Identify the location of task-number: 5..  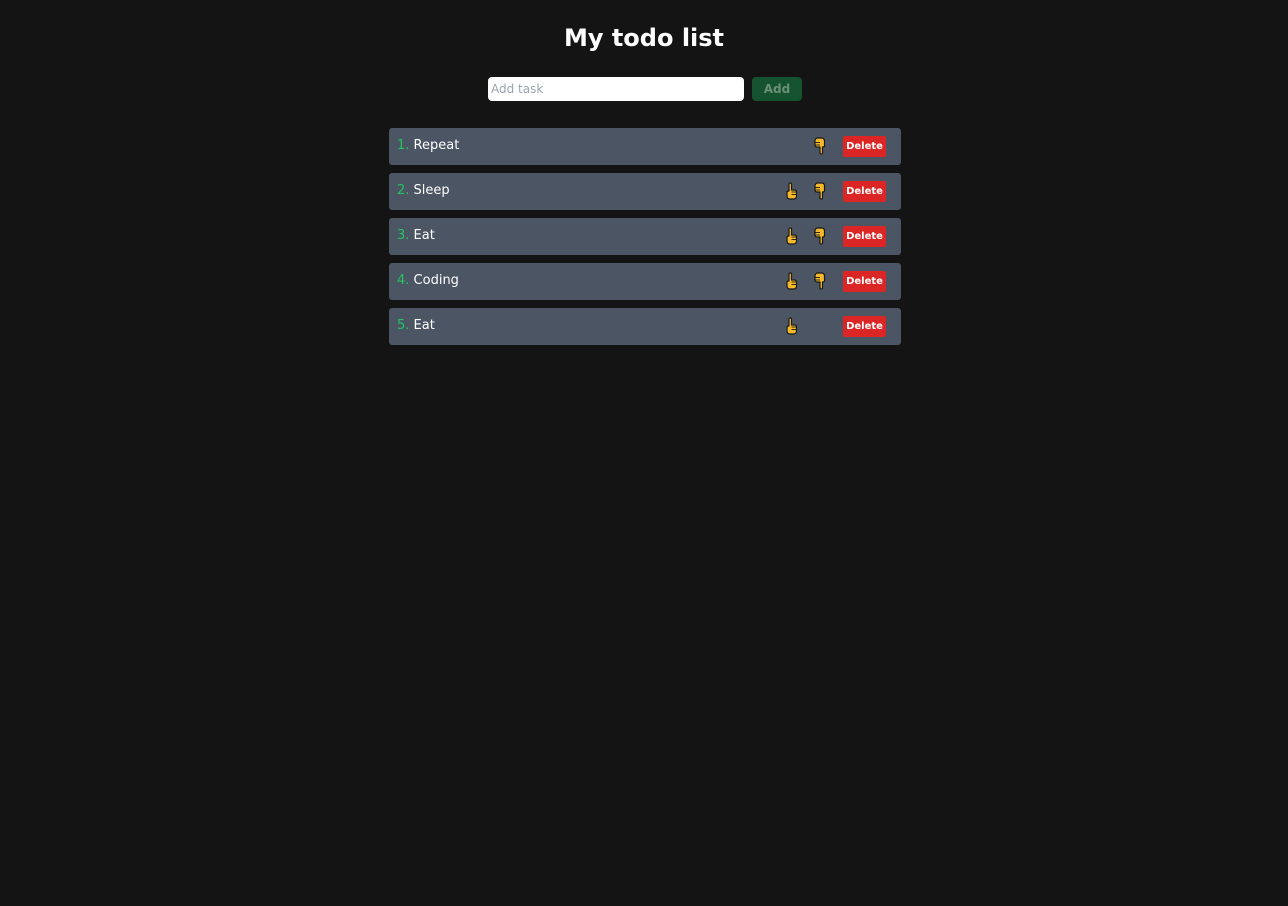
(403, 325).